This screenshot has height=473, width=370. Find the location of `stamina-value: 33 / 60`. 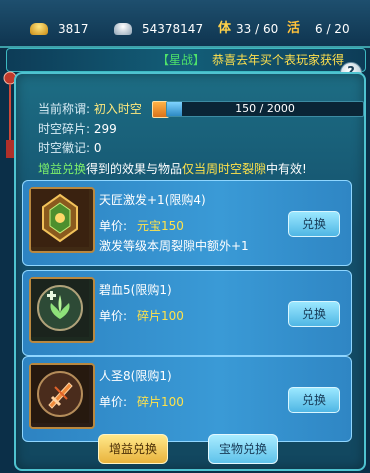

stamina-value: 33 / 60 is located at coordinates (257, 29).